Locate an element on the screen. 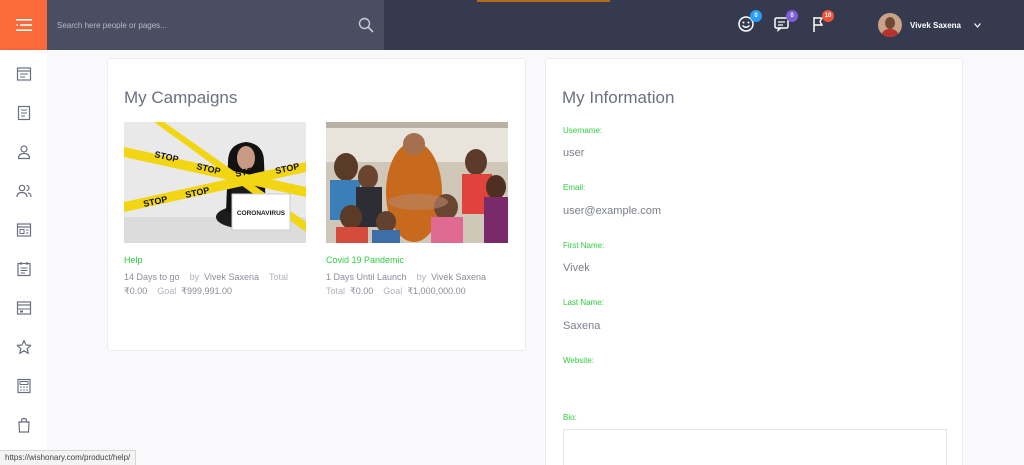  user-menu: Vivek Saxena is located at coordinates (929, 25).